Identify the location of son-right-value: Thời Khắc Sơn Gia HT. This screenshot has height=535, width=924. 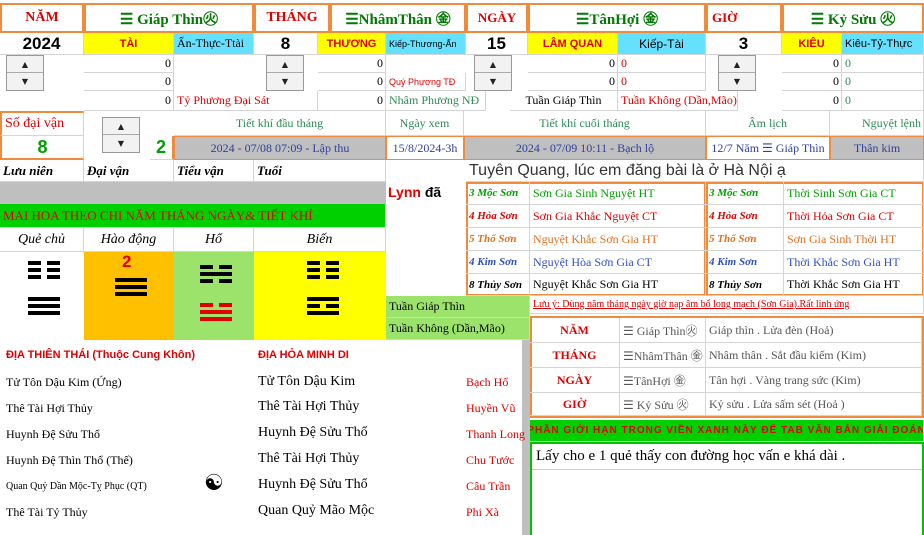
(854, 285).